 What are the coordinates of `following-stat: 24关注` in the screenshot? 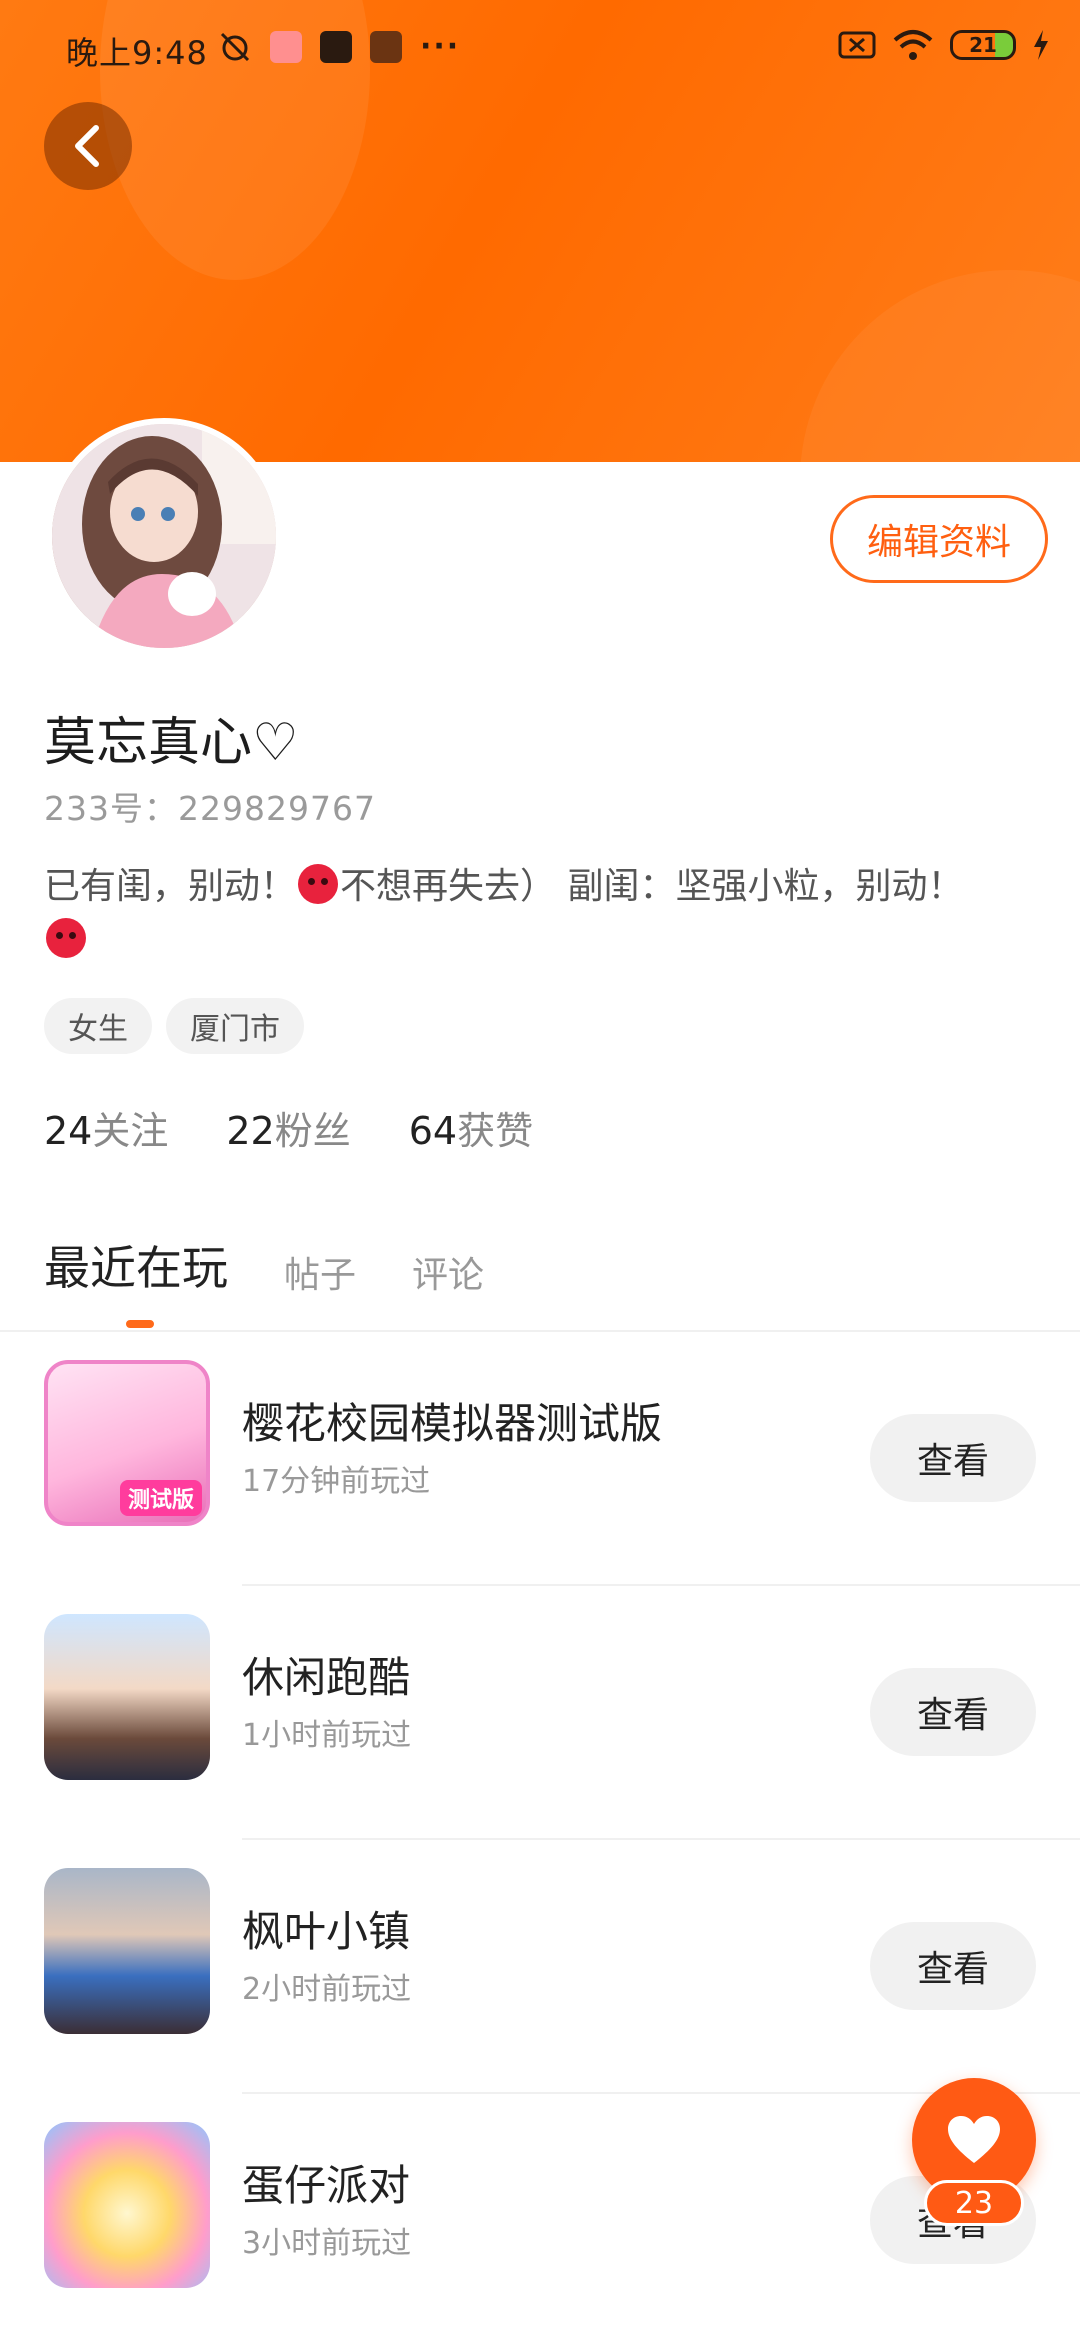 It's located at (106, 1127).